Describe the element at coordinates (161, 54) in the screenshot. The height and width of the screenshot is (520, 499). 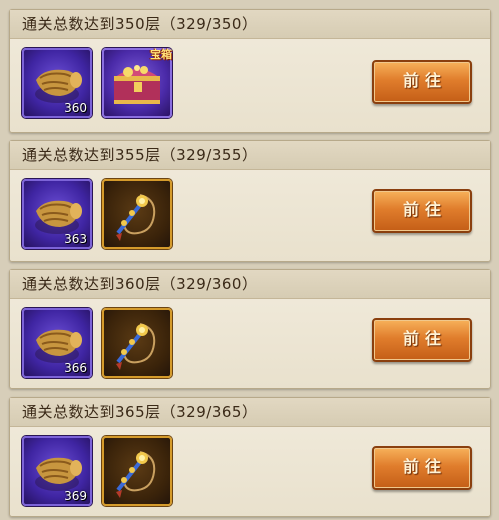
I see `chest-badge: 宝箱` at that location.